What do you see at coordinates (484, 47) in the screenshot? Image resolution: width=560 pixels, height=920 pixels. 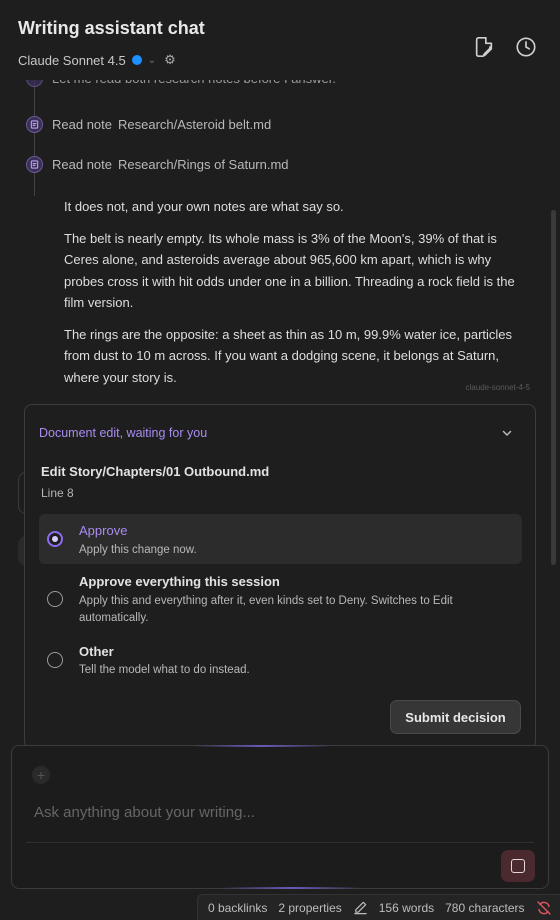 I see `file-edit-icon` at bounding box center [484, 47].